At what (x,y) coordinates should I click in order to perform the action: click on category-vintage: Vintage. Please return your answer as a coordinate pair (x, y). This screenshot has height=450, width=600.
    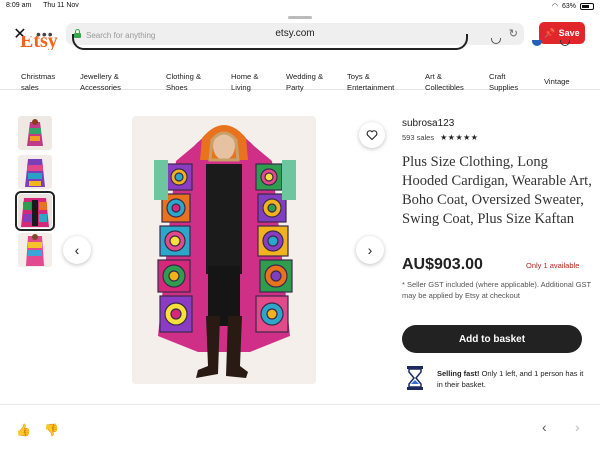
    Looking at the image, I should click on (557, 81).